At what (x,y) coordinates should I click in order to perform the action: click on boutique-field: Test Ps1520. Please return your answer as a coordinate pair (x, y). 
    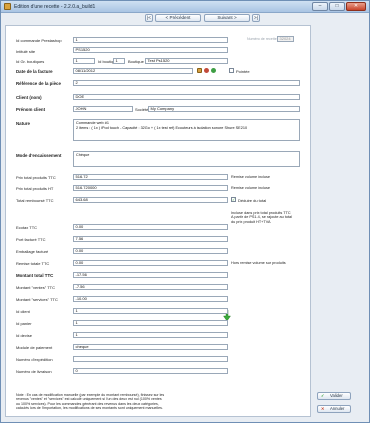
    Looking at the image, I should click on (186, 61).